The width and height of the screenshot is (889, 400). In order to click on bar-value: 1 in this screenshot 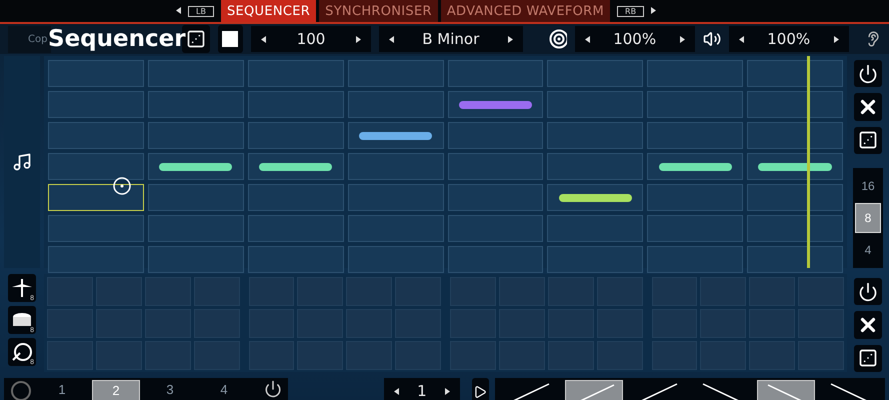, I will do `click(422, 391)`.